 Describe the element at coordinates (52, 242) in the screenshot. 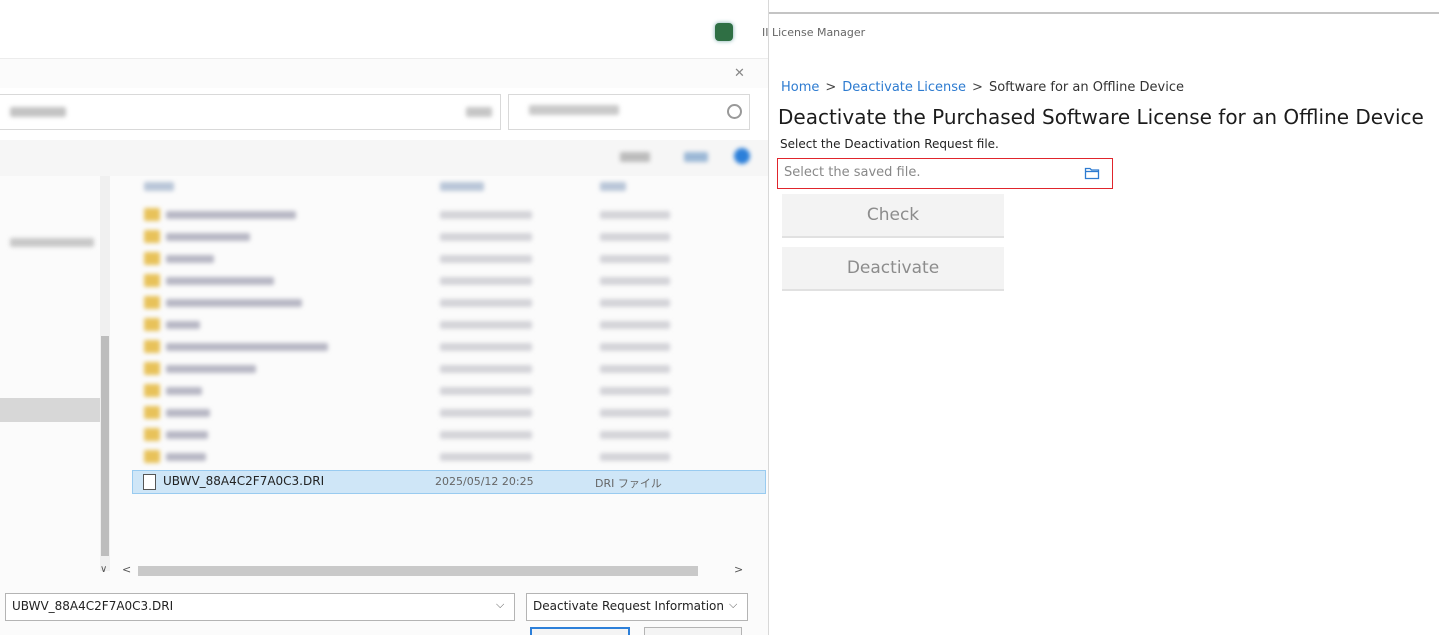

I see `nav-item-blurred` at that location.